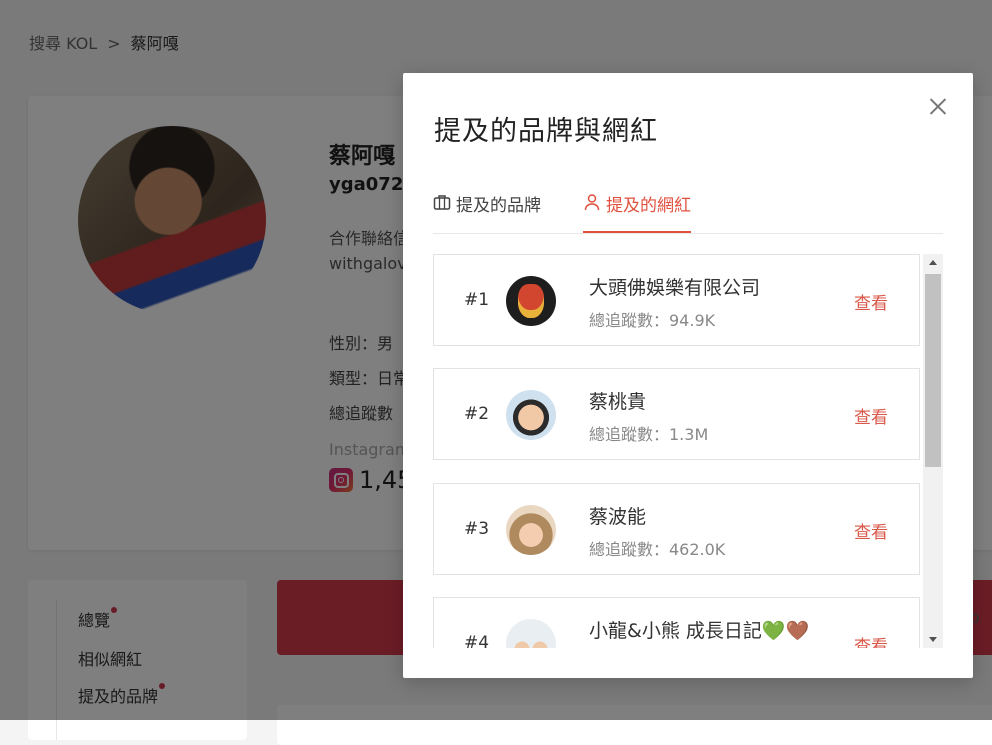 This screenshot has height=745, width=992. I want to click on kol-followers: 總追蹤數：462.0K, so click(657, 549).